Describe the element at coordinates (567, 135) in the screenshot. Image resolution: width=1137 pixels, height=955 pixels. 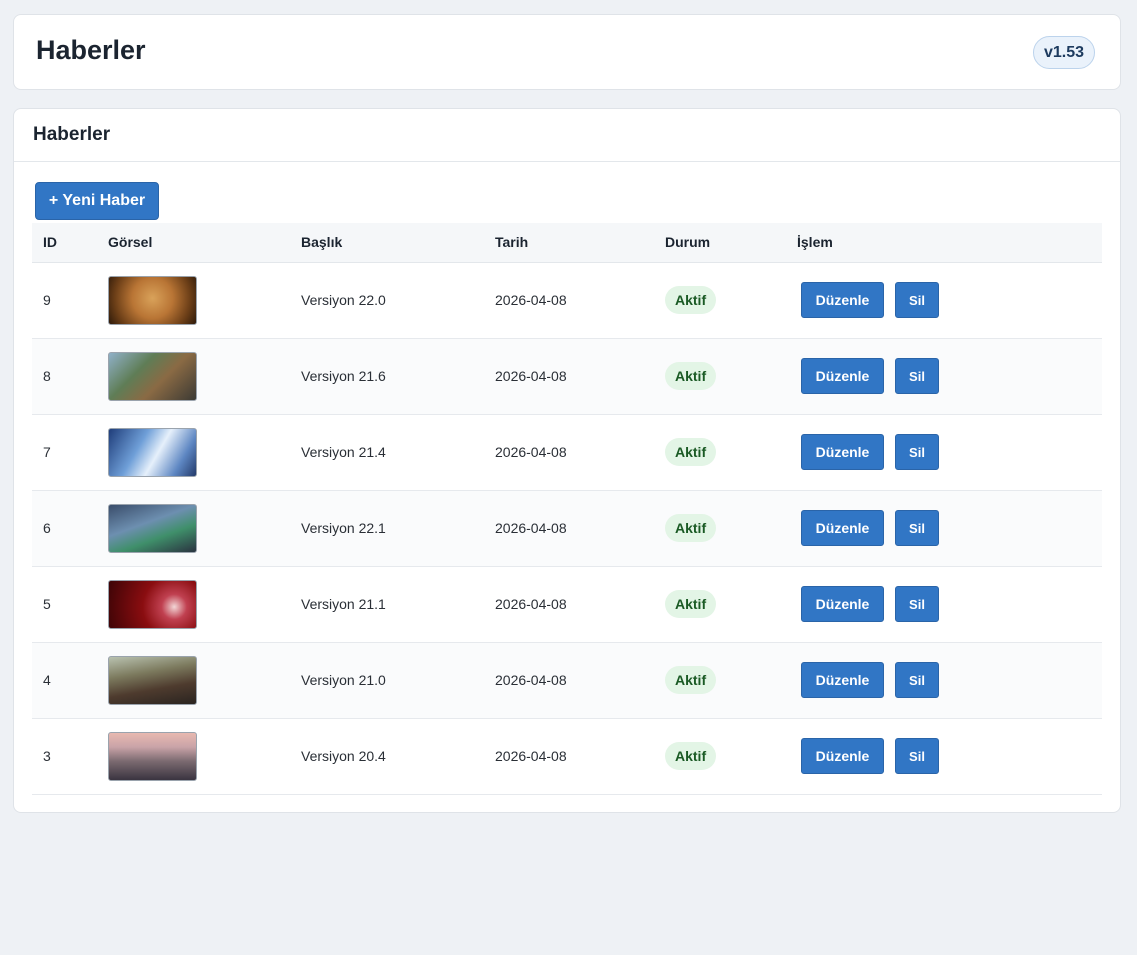
I see `card-header: Haberler` at that location.